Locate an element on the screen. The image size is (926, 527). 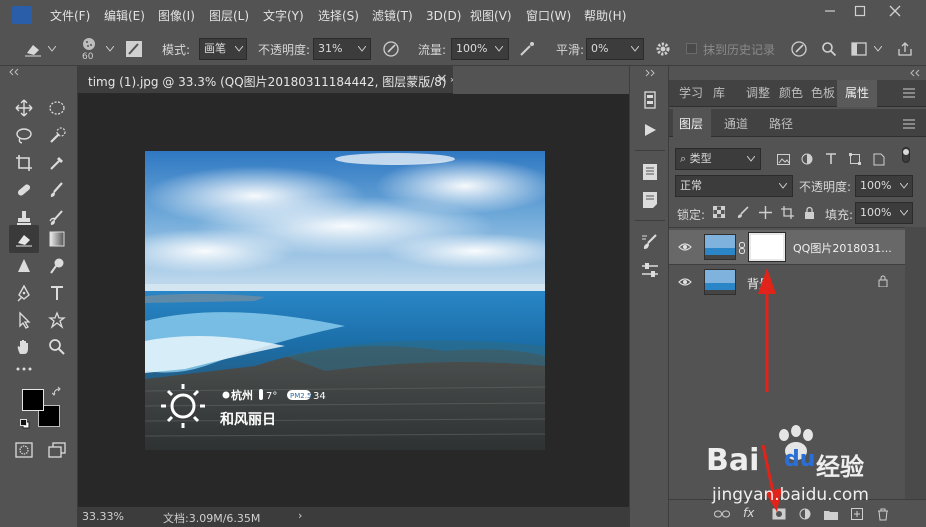
menu-type: 文字(Y) is located at coordinates (283, 16).